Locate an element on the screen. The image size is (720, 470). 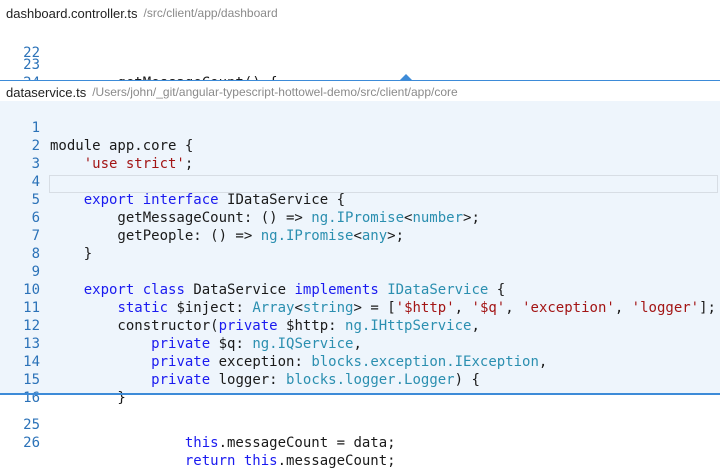
code-line: 23 getMessageCount() { is located at coordinates (360, 64).